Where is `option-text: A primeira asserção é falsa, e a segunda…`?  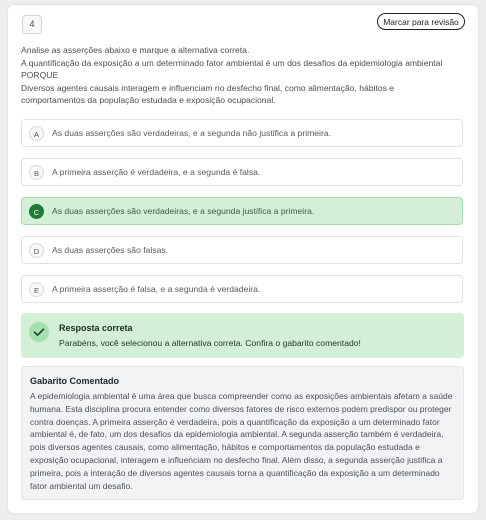 option-text: A primeira asserção é falsa, e a segunda… is located at coordinates (156, 289).